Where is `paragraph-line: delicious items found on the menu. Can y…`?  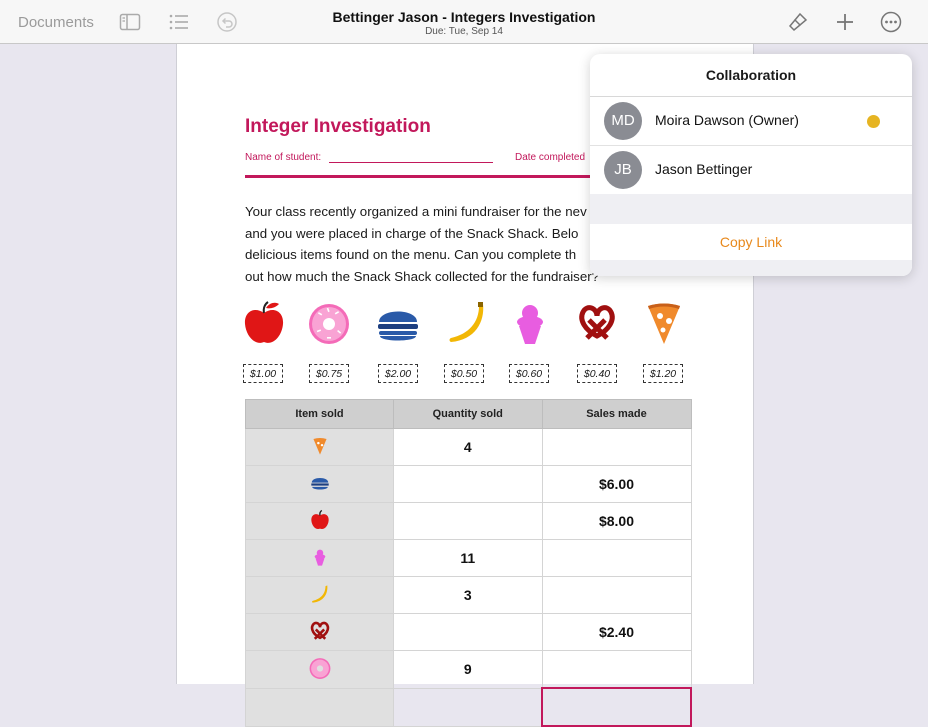 paragraph-line: delicious items found on the menu. Can y… is located at coordinates (411, 254).